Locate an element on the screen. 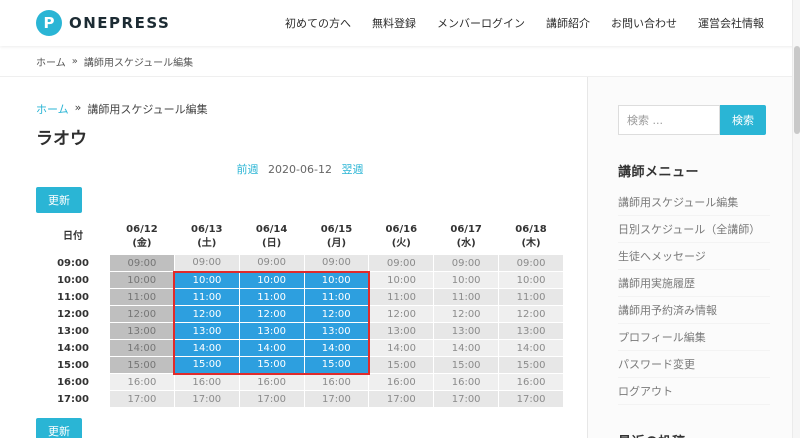 This screenshot has height=438, width=800. day-column-header: 06/12 (金) is located at coordinates (142, 237).